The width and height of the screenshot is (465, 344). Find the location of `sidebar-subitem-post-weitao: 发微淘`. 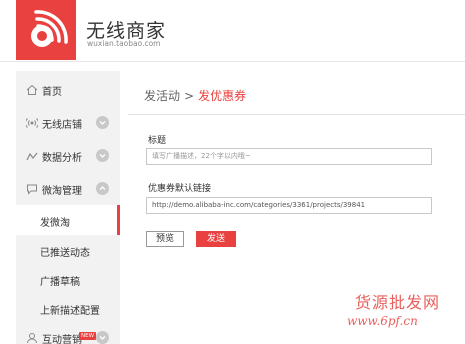

sidebar-subitem-post-weitao: 发微淘 is located at coordinates (68, 220).